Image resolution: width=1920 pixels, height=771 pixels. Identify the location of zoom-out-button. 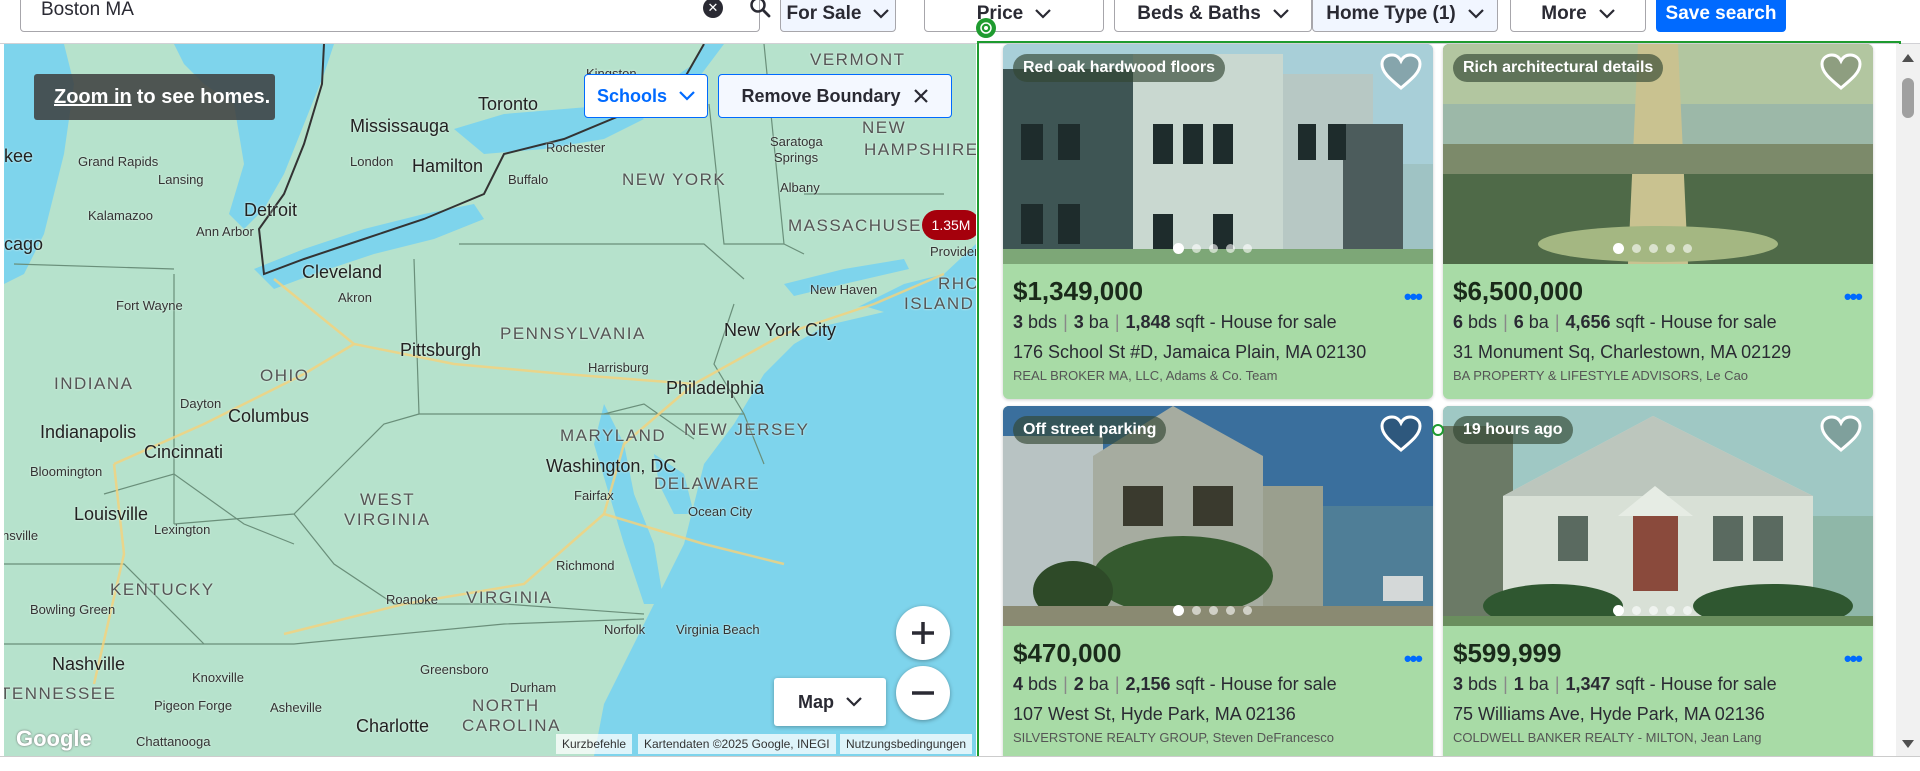
(923, 693).